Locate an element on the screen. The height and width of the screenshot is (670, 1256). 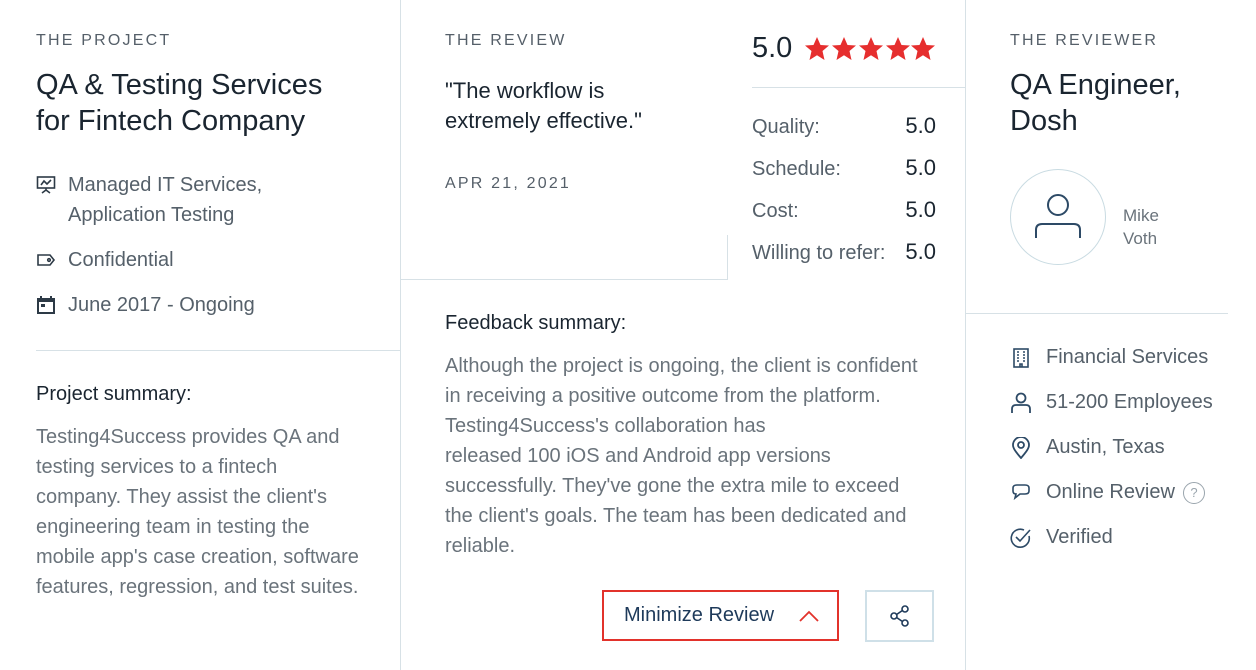
quote-line2: extremely effective." is located at coordinates (543, 120).